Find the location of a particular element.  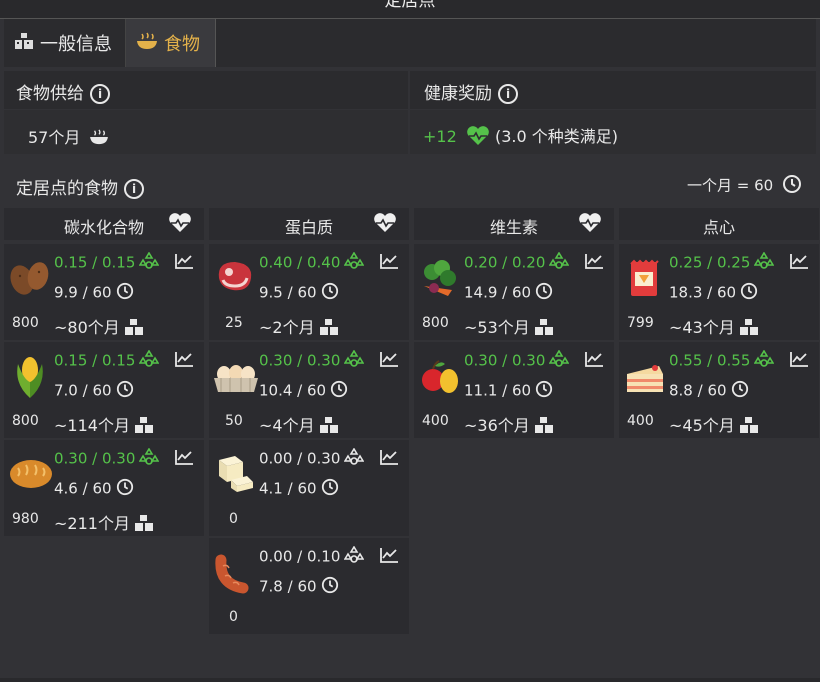

food-store-text: 11.1 / 60 is located at coordinates (498, 390).